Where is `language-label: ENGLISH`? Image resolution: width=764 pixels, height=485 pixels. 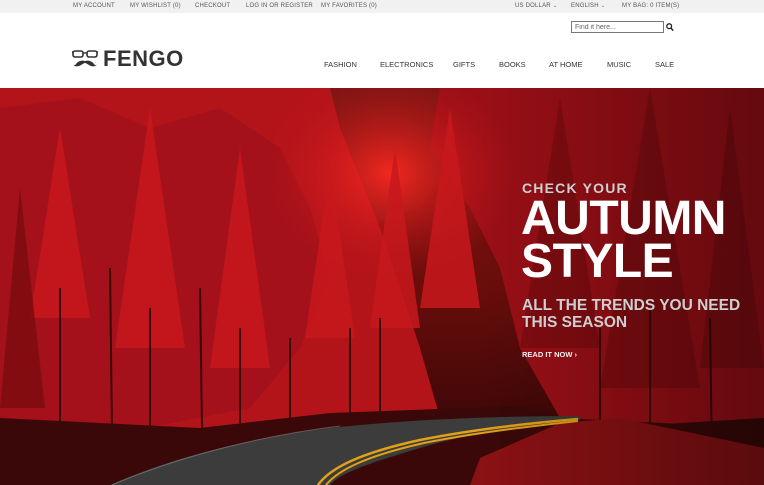
language-label: ENGLISH is located at coordinates (585, 6).